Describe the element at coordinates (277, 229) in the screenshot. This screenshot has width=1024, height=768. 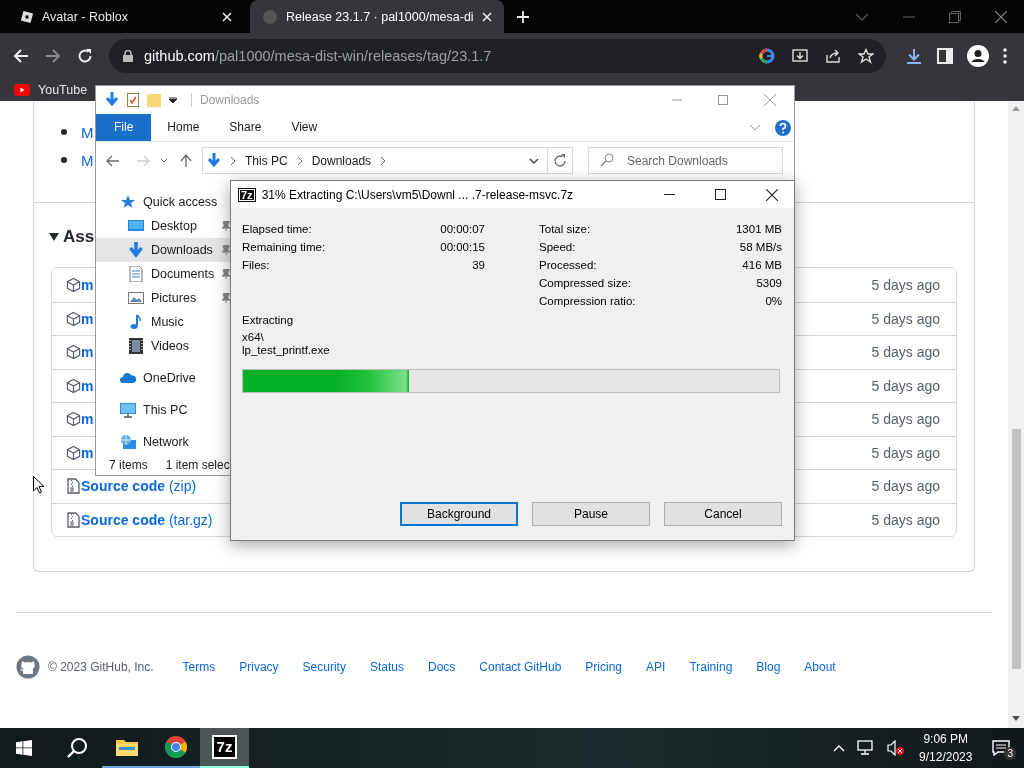
I see `stat-label: Elapsed time:` at that location.